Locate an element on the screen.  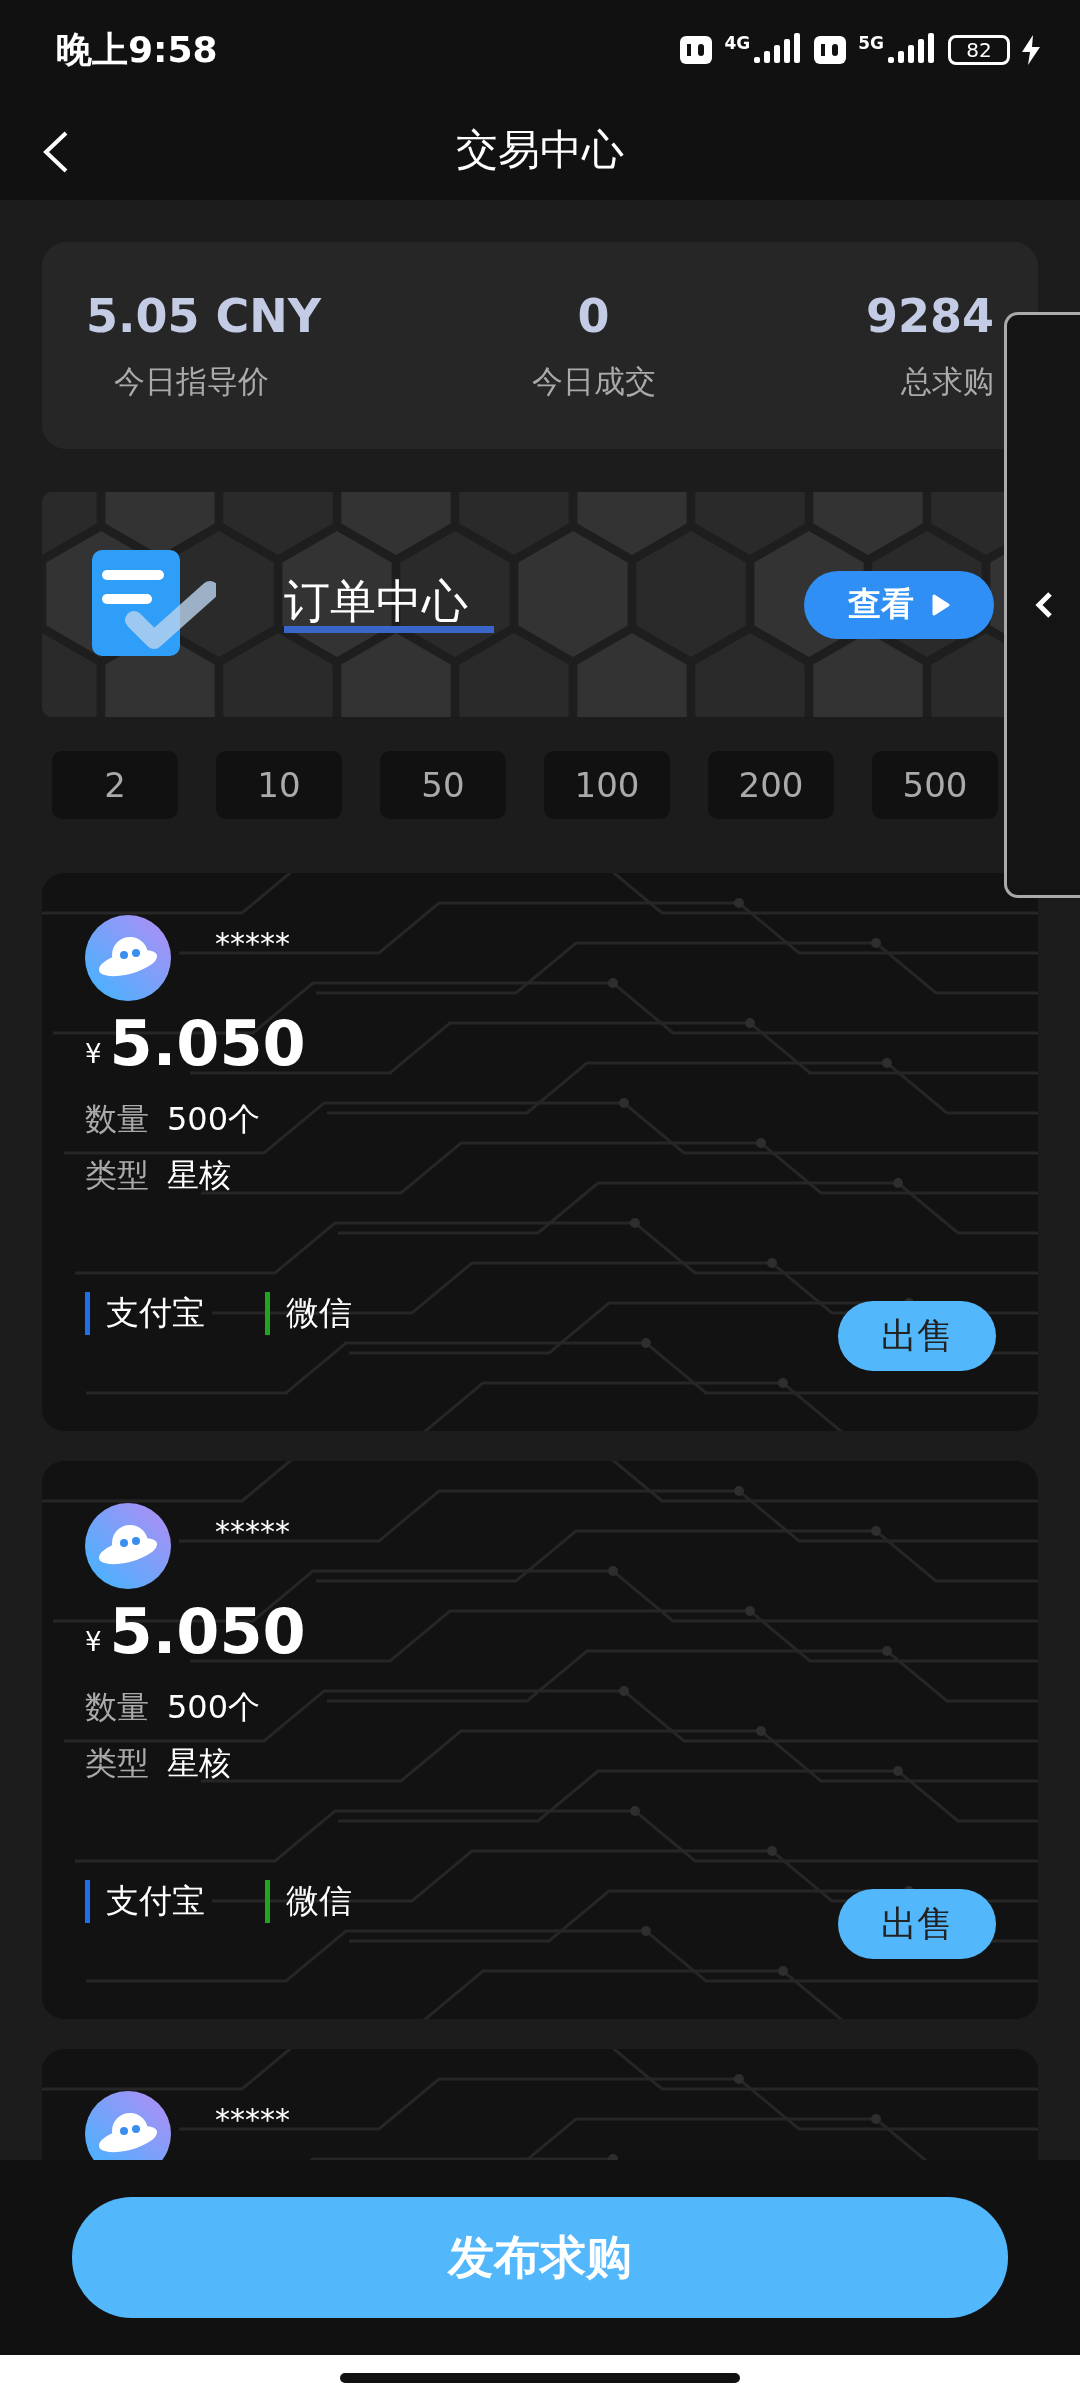
stat-value: 5.05 CNY is located at coordinates (204, 315).